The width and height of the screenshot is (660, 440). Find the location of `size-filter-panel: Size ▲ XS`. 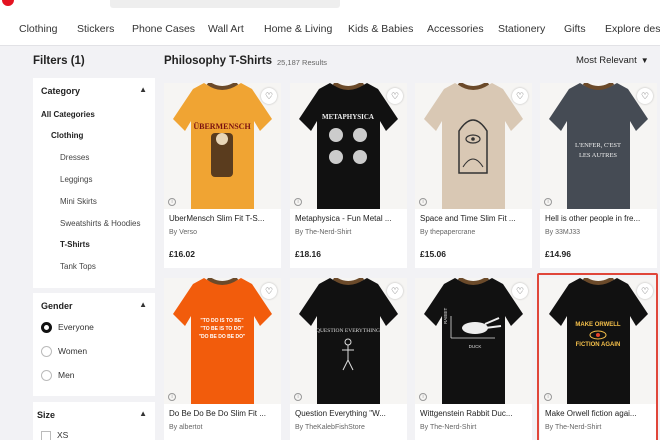

size-filter-panel: Size ▲ XS is located at coordinates (94, 421).